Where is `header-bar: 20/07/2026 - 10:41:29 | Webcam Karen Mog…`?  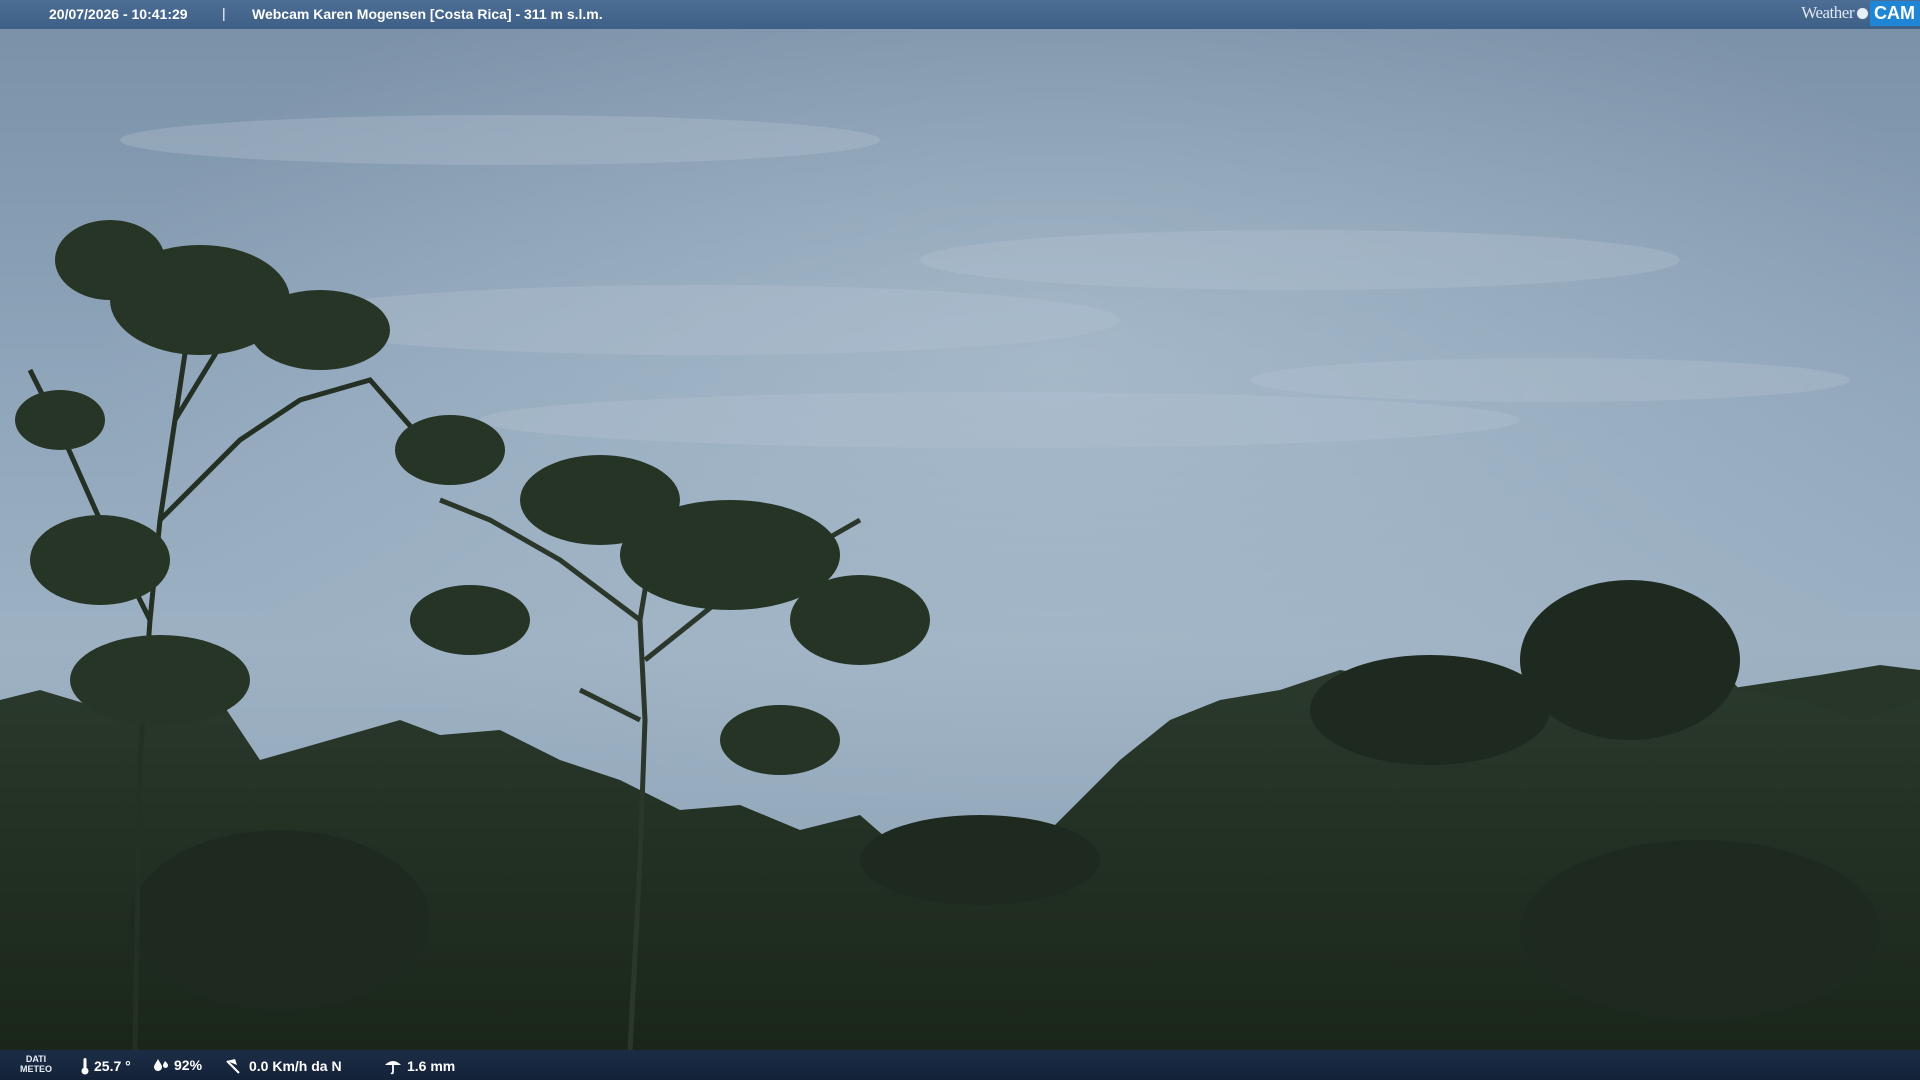 header-bar: 20/07/2026 - 10:41:29 | Webcam Karen Mog… is located at coordinates (960, 14).